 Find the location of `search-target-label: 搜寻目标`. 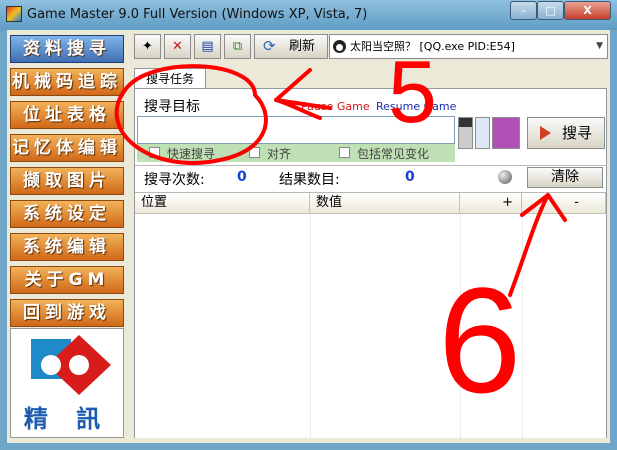

search-target-label: 搜寻目标 is located at coordinates (172, 107).